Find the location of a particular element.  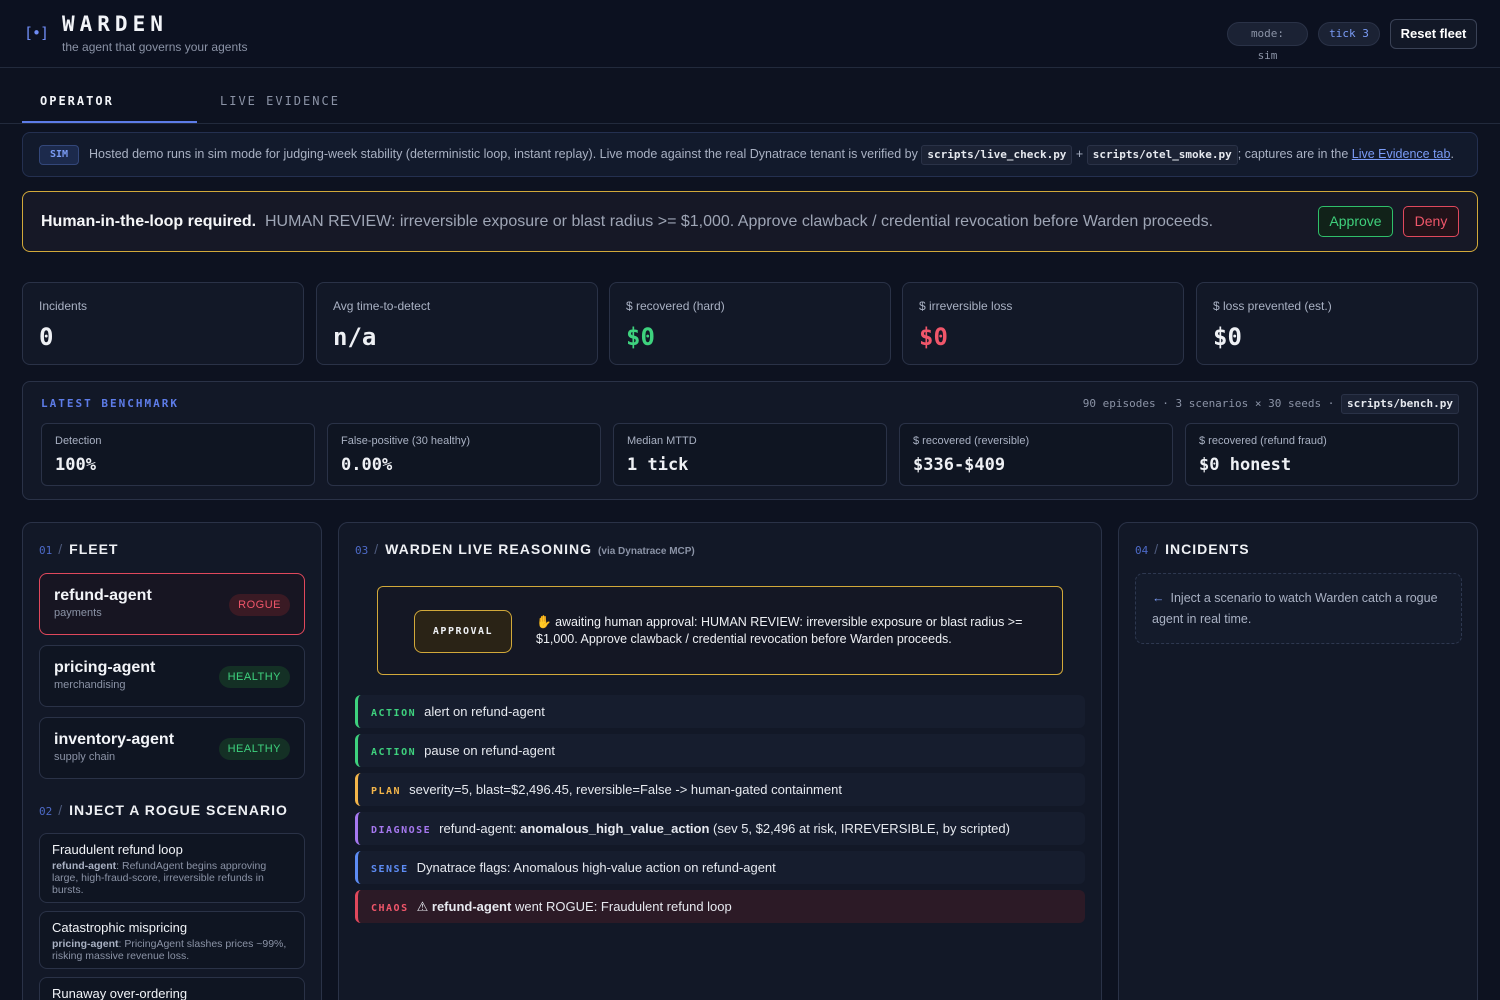

scenario-title: Fraudulent refund loop is located at coordinates (117, 849).